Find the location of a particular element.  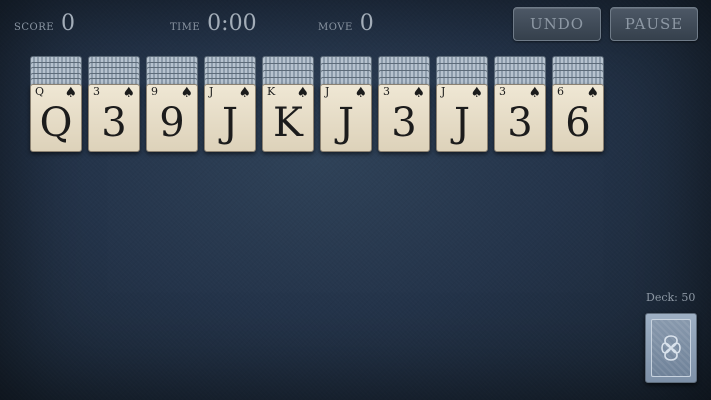

time-value: 0:00 is located at coordinates (232, 23).